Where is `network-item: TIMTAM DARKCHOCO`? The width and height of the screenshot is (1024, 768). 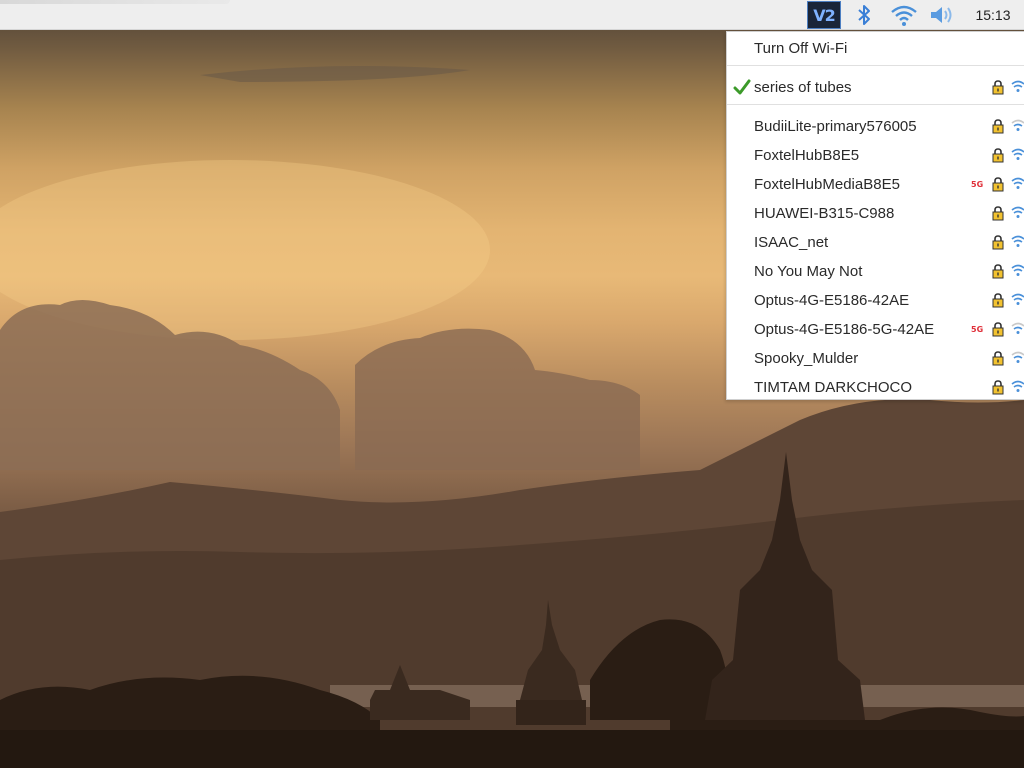 network-item: TIMTAM DARKCHOCO is located at coordinates (875, 387).